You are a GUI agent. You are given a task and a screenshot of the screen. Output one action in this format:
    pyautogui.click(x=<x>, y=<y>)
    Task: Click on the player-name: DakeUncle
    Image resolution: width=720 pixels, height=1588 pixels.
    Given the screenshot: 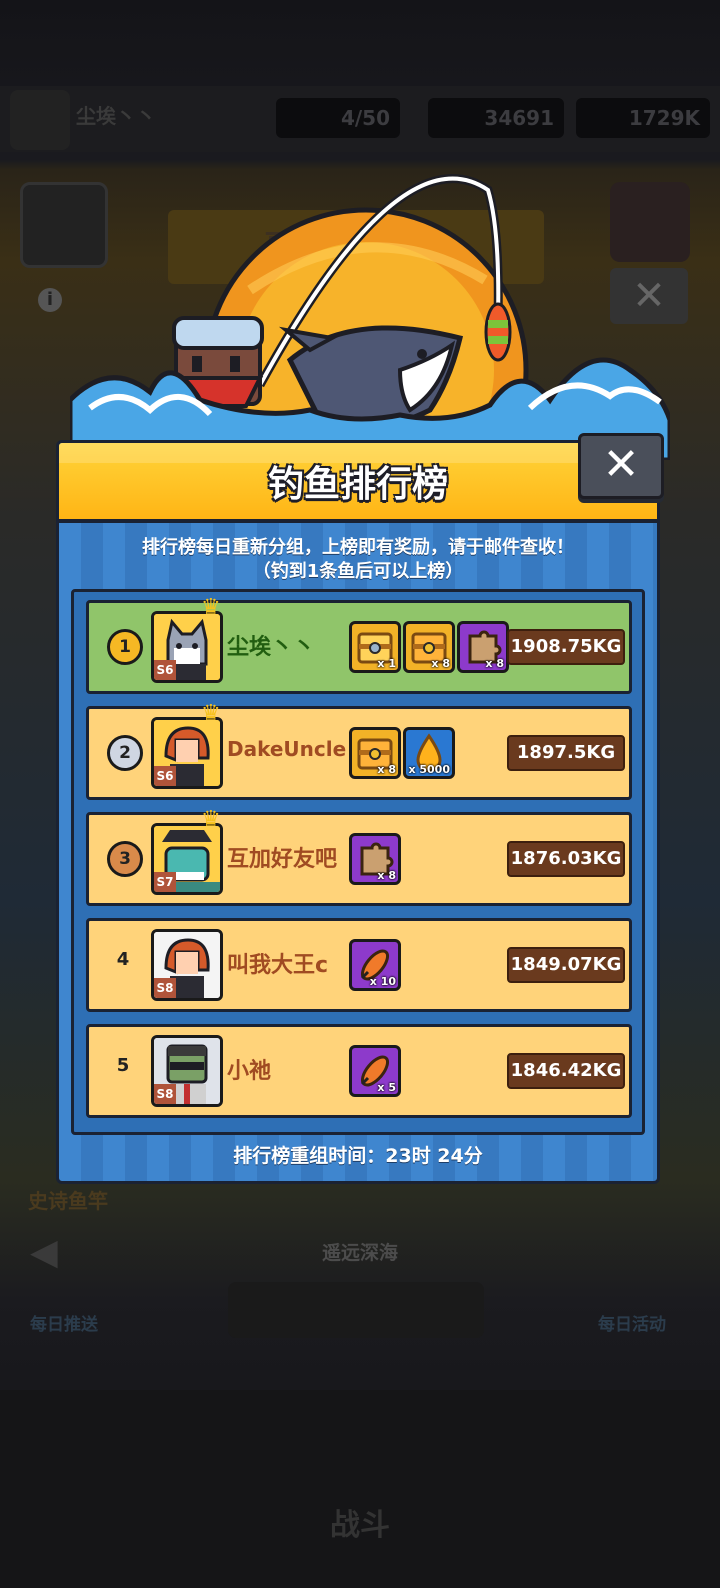 What is the action you would take?
    pyautogui.click(x=287, y=749)
    